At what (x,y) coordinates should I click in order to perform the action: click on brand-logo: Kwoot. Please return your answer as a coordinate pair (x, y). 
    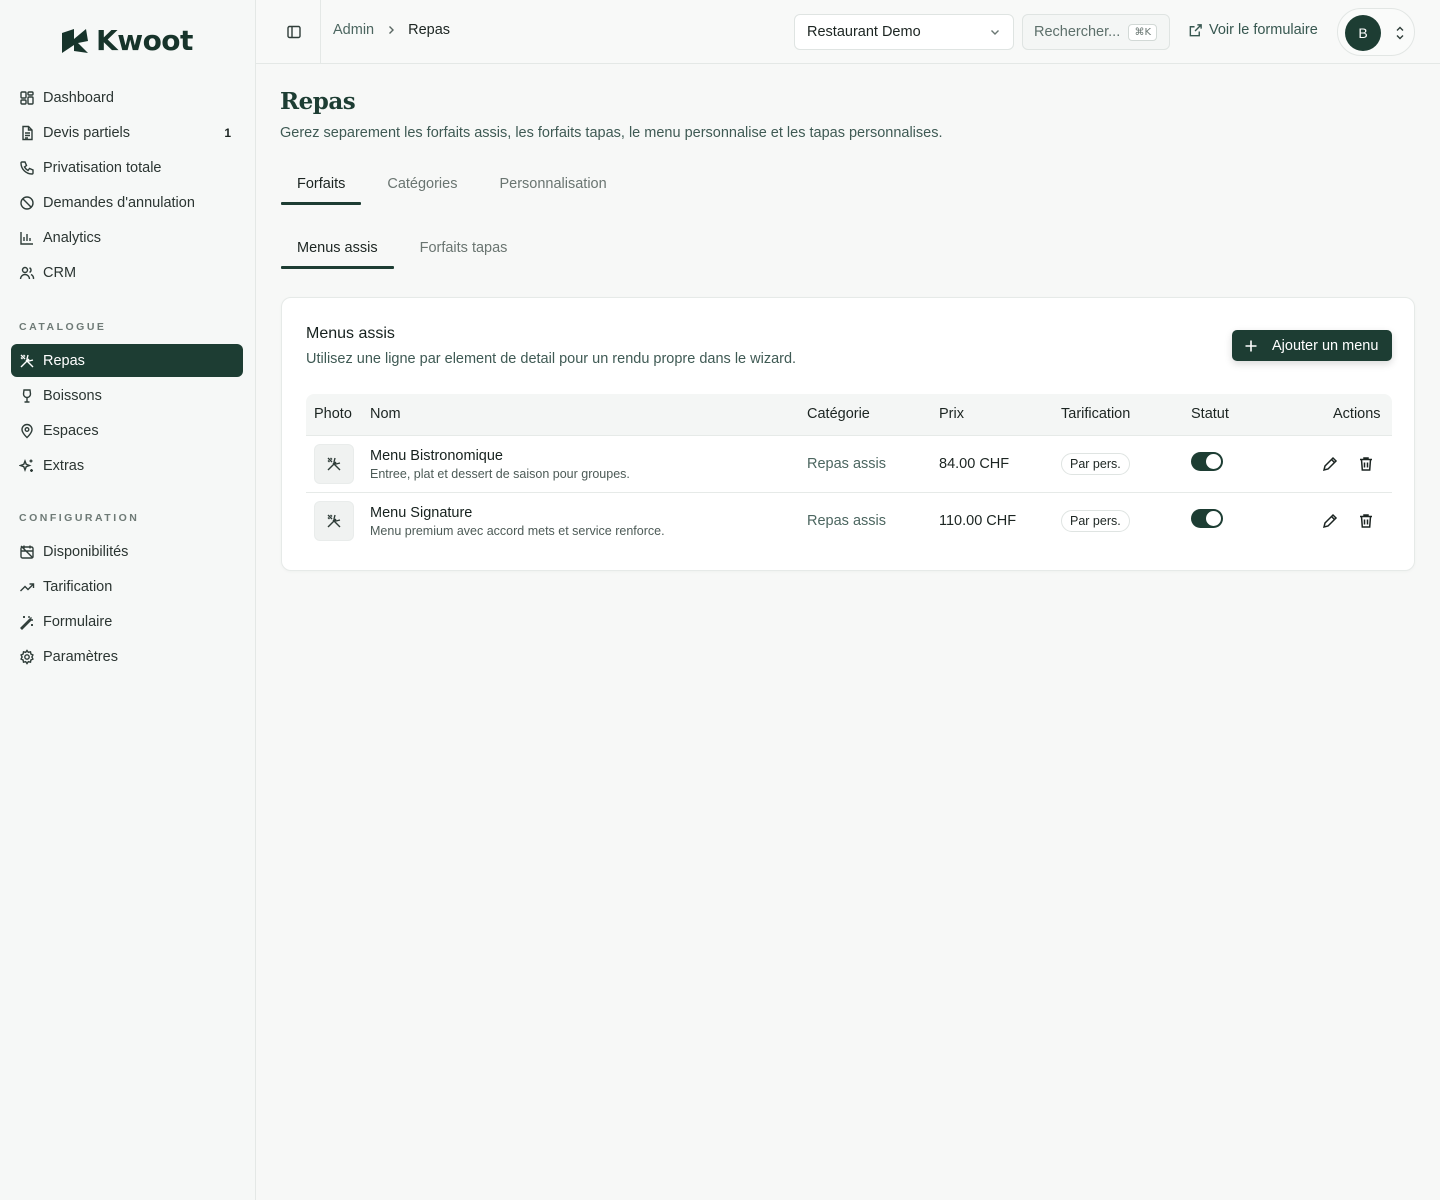
    Looking at the image, I should click on (126, 40).